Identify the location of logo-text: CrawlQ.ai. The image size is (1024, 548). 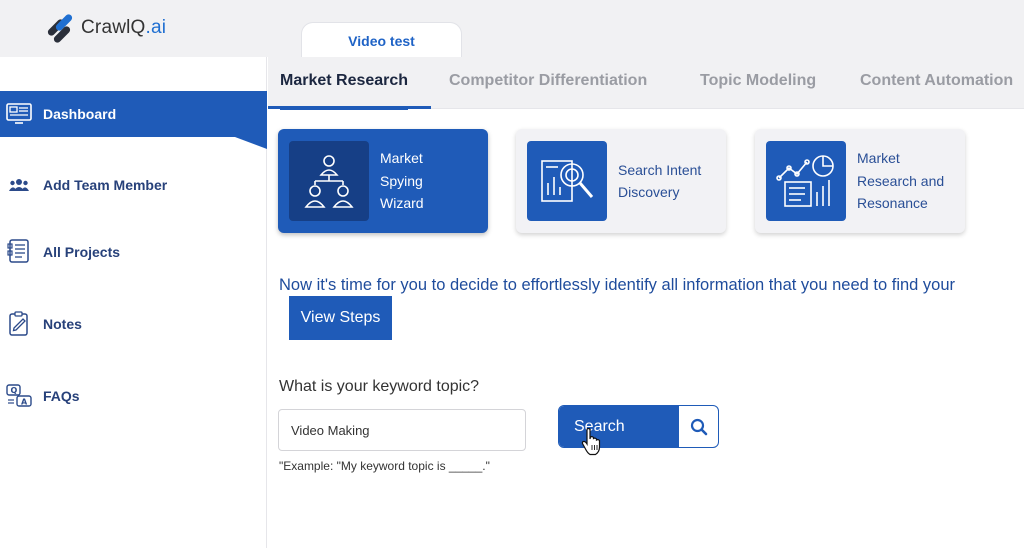
(124, 27).